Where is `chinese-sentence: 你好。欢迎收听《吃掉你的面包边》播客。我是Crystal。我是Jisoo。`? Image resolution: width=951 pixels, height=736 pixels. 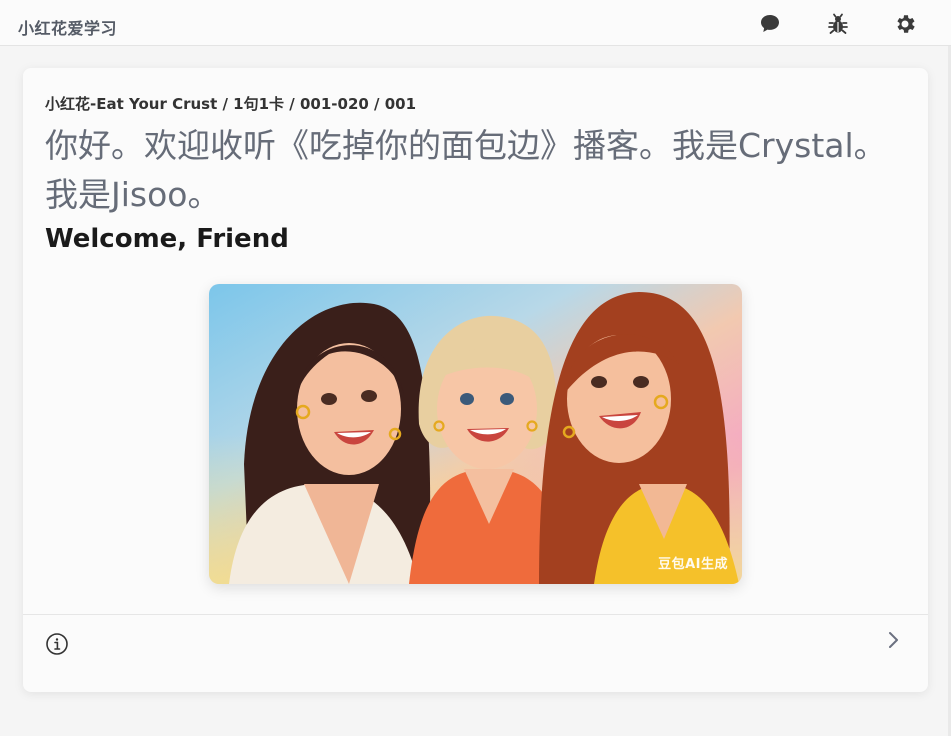
chinese-sentence: 你好。欢迎收听《吃掉你的面包边》播客。我是Crystal。我是Jisoo。 is located at coordinates (466, 170).